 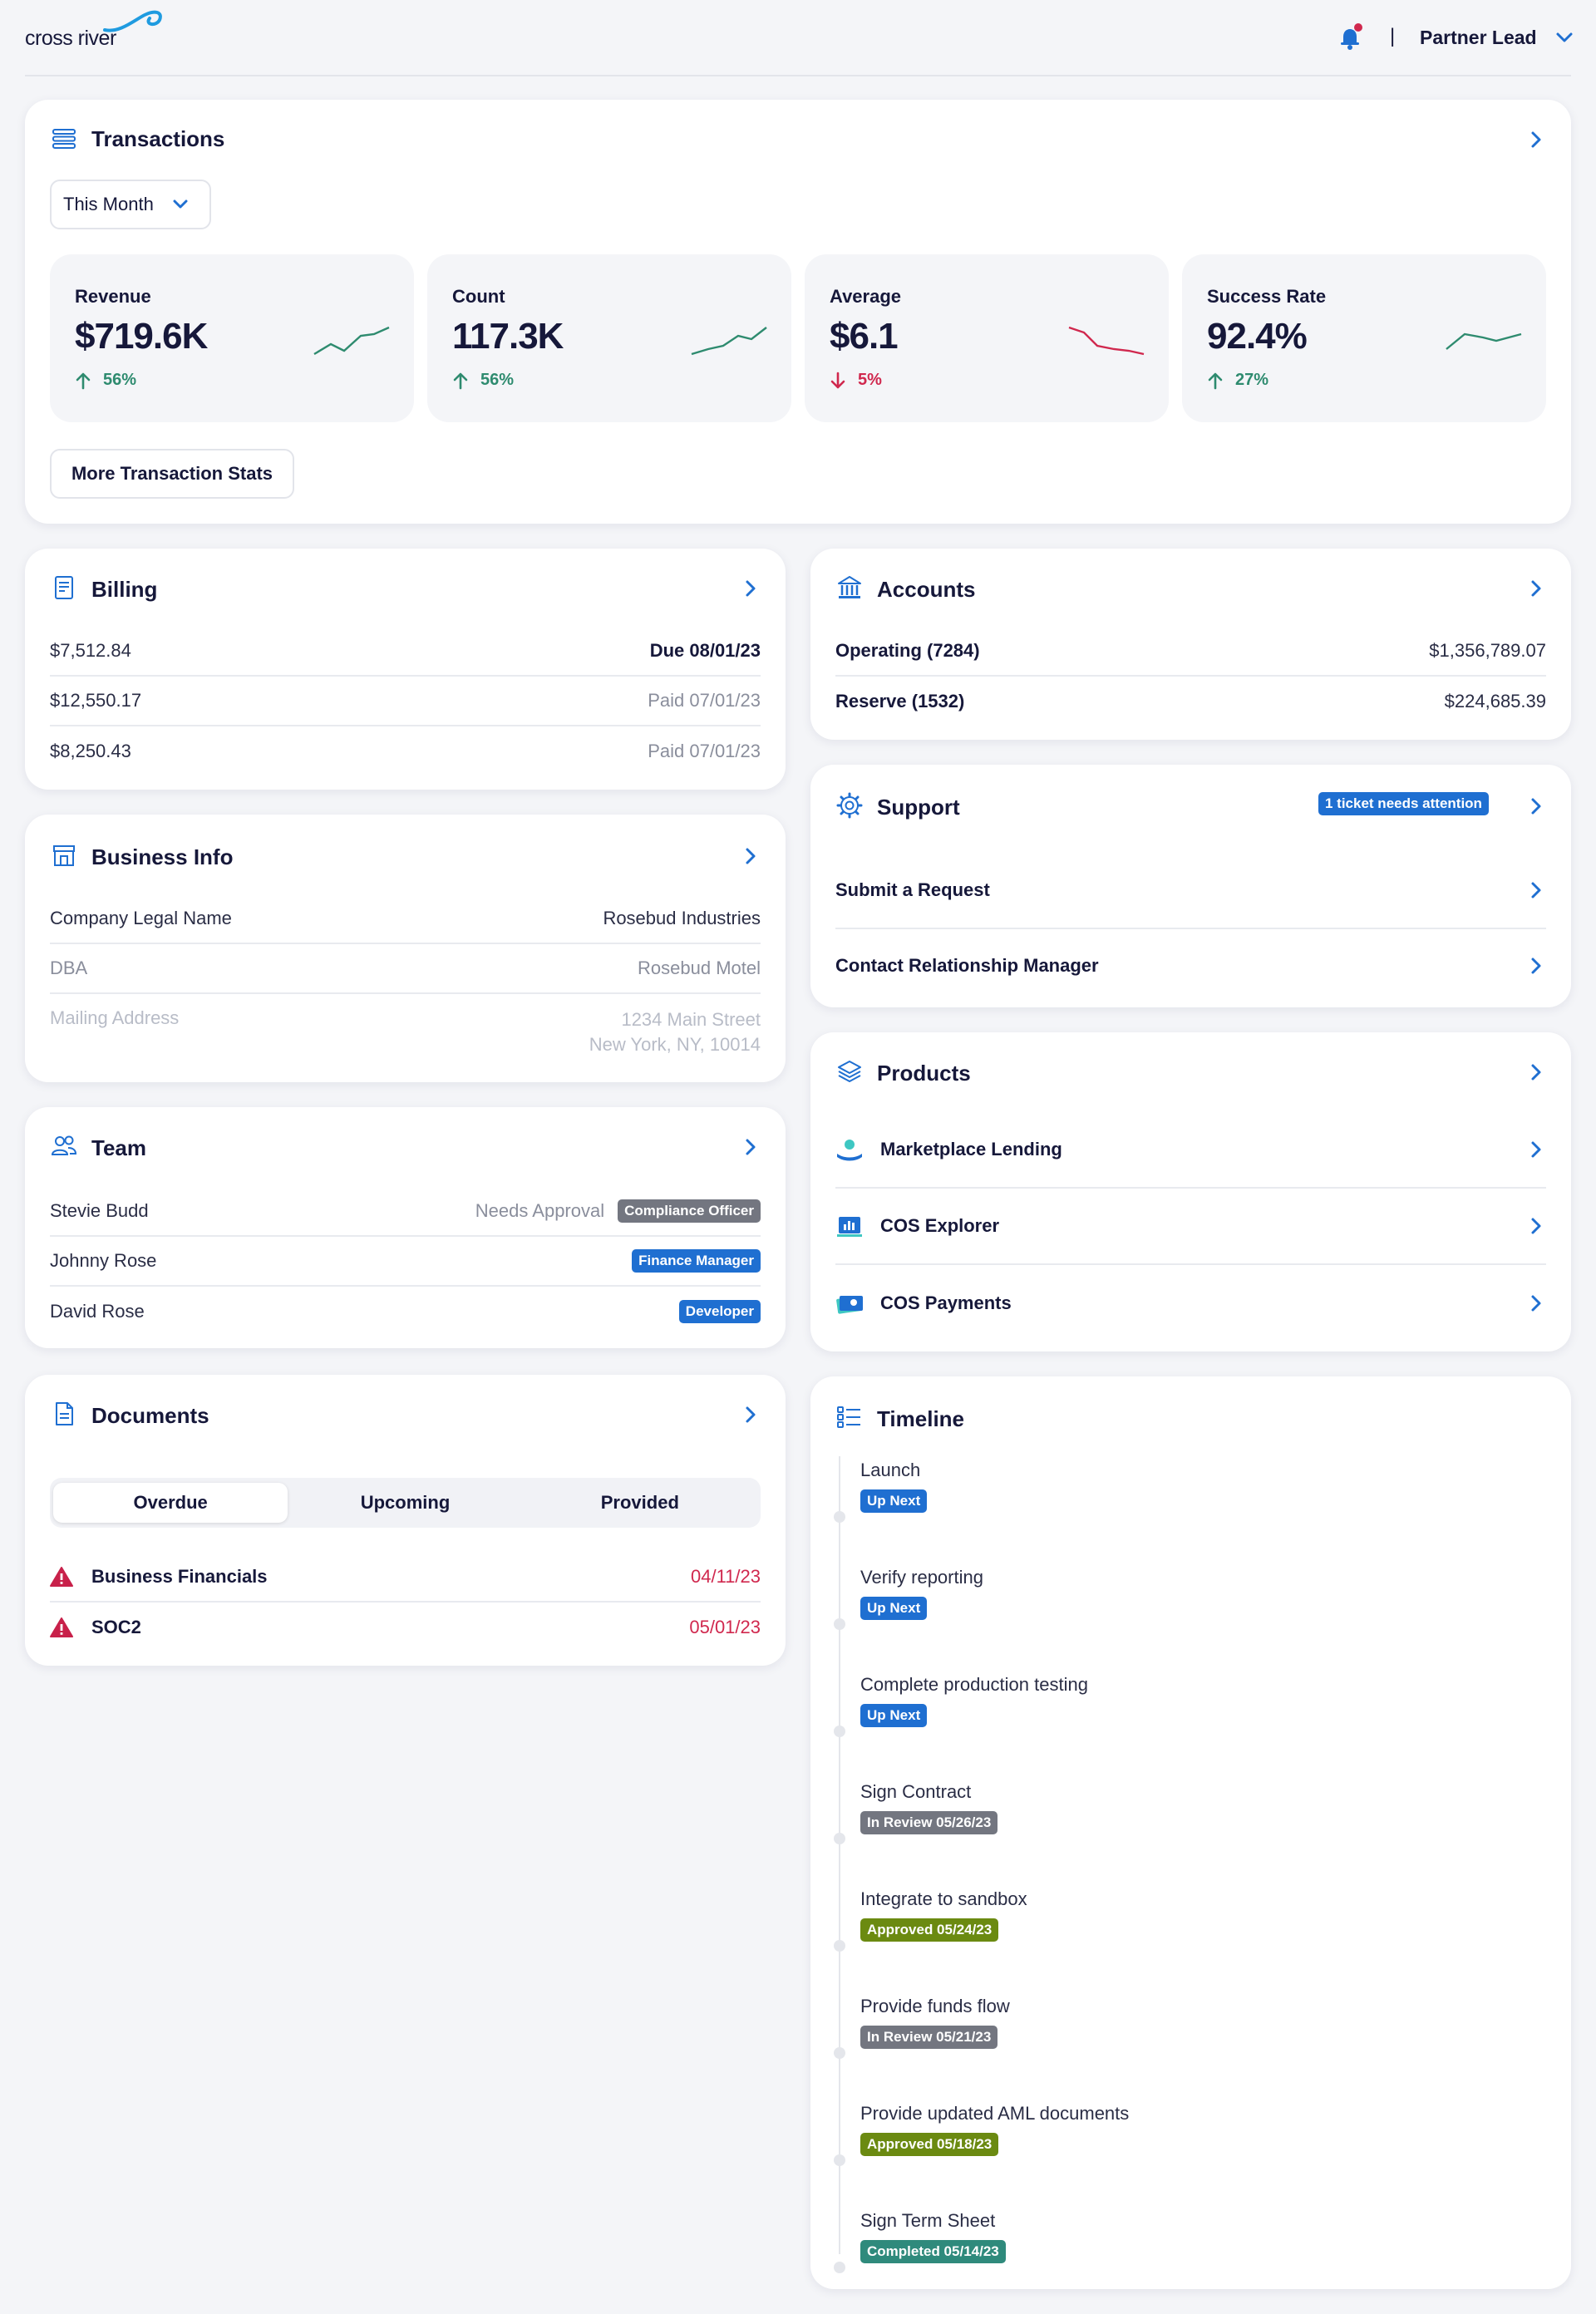 What do you see at coordinates (849, 805) in the screenshot?
I see `gear-icon` at bounding box center [849, 805].